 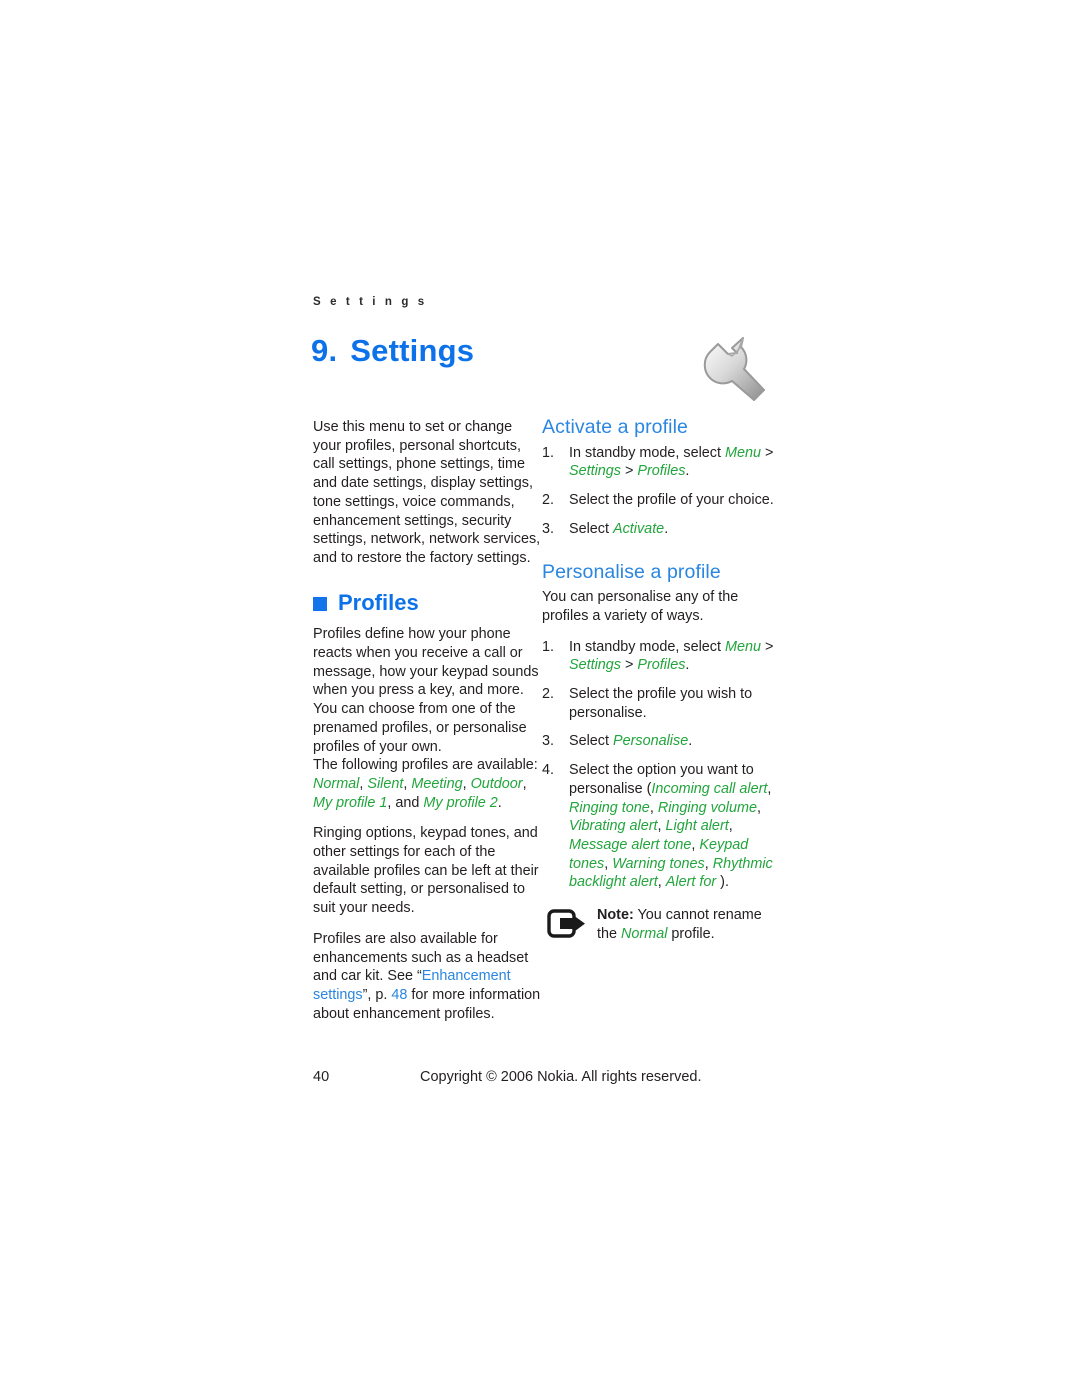 What do you see at coordinates (460, 802) in the screenshot?
I see `profile-my-profile-2: My profile 2` at bounding box center [460, 802].